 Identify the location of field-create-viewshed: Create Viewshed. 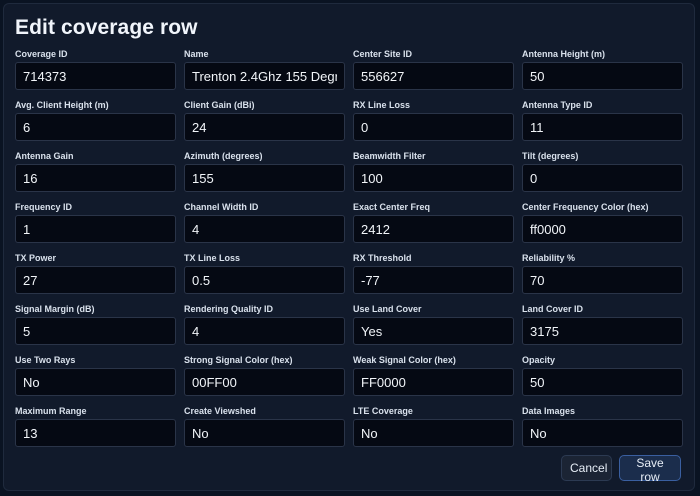
(264, 428).